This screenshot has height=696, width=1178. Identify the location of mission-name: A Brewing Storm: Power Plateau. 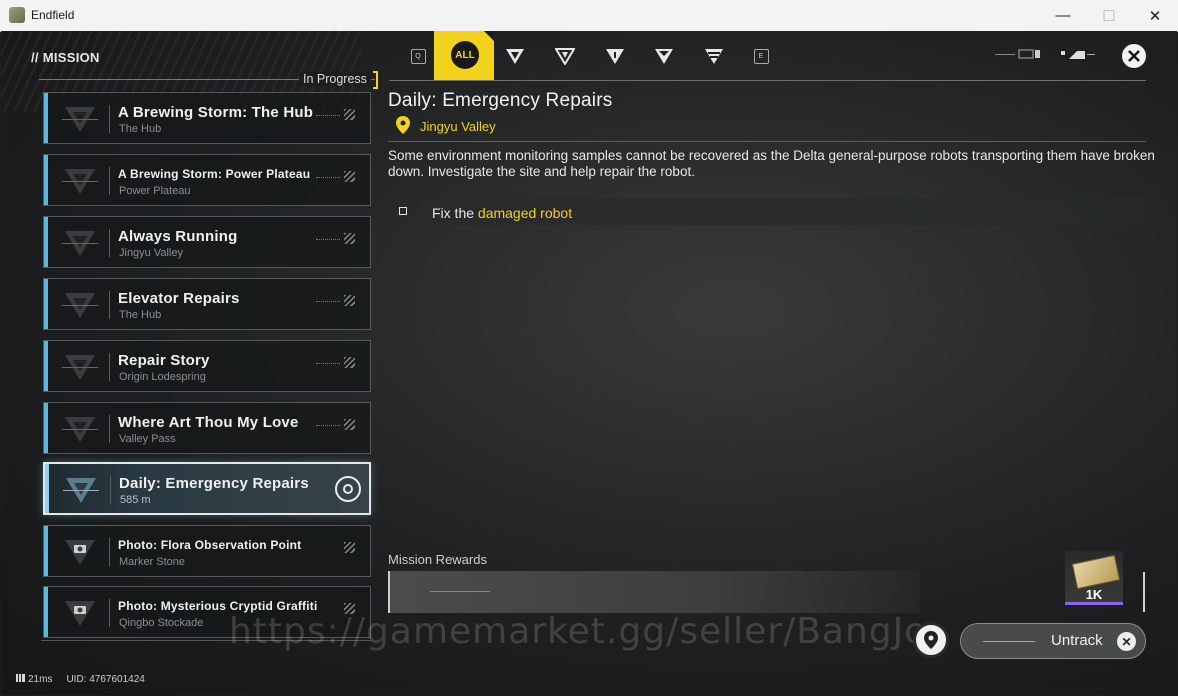
(214, 174).